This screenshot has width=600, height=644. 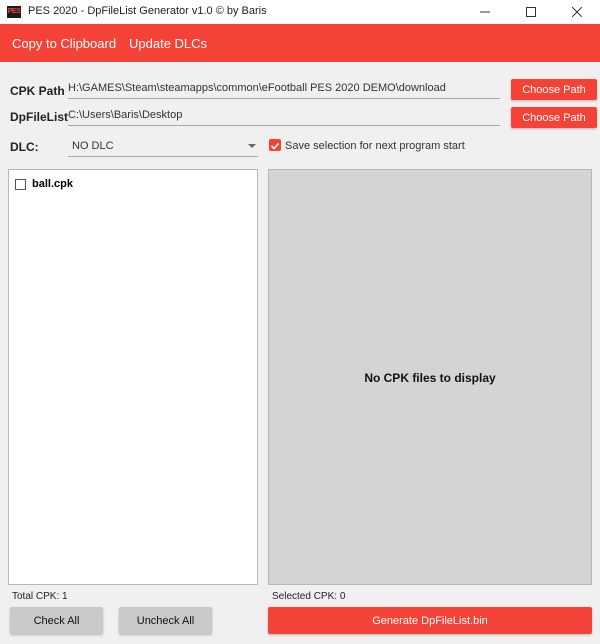 What do you see at coordinates (20, 184) in the screenshot?
I see `checkbox-unchecked-icon` at bounding box center [20, 184].